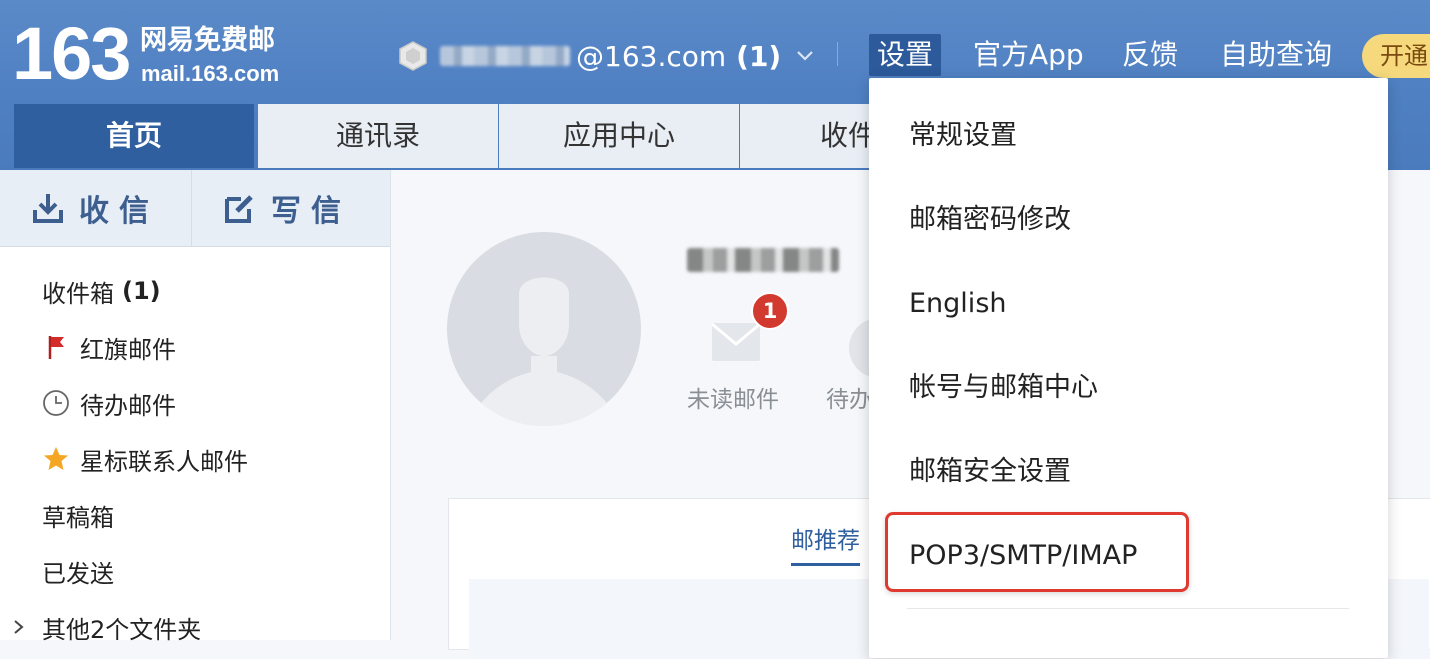  Describe the element at coordinates (216, 515) in the screenshot. I see `folder-drafts: 草稿箱` at that location.